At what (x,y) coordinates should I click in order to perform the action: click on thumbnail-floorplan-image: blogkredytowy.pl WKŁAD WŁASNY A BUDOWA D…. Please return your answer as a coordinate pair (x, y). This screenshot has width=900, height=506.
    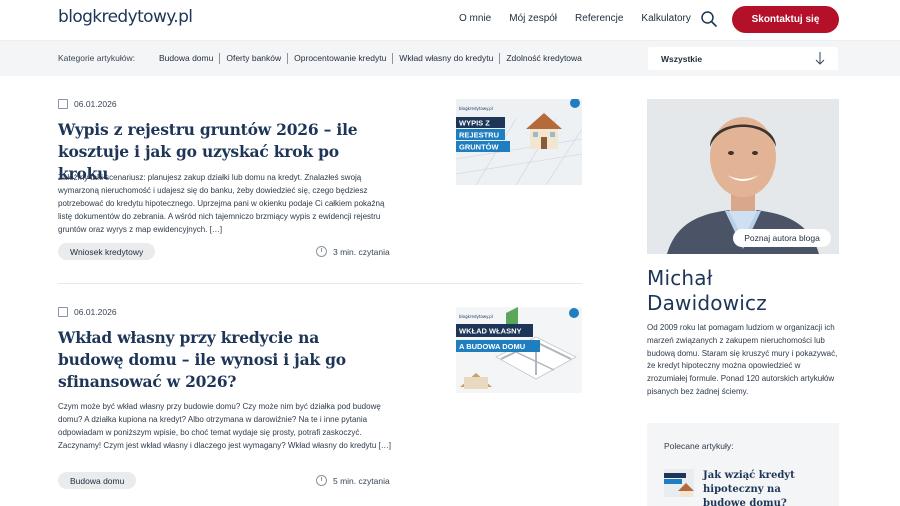
    Looking at the image, I should click on (519, 350).